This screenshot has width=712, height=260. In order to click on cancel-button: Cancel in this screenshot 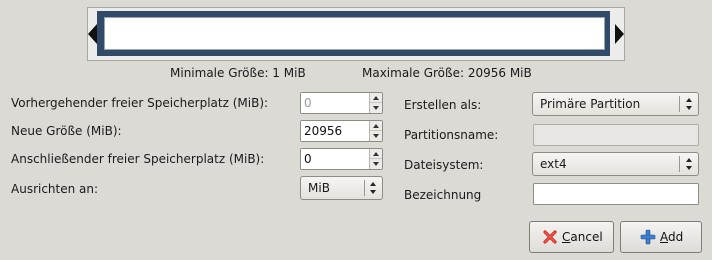, I will do `click(571, 237)`.